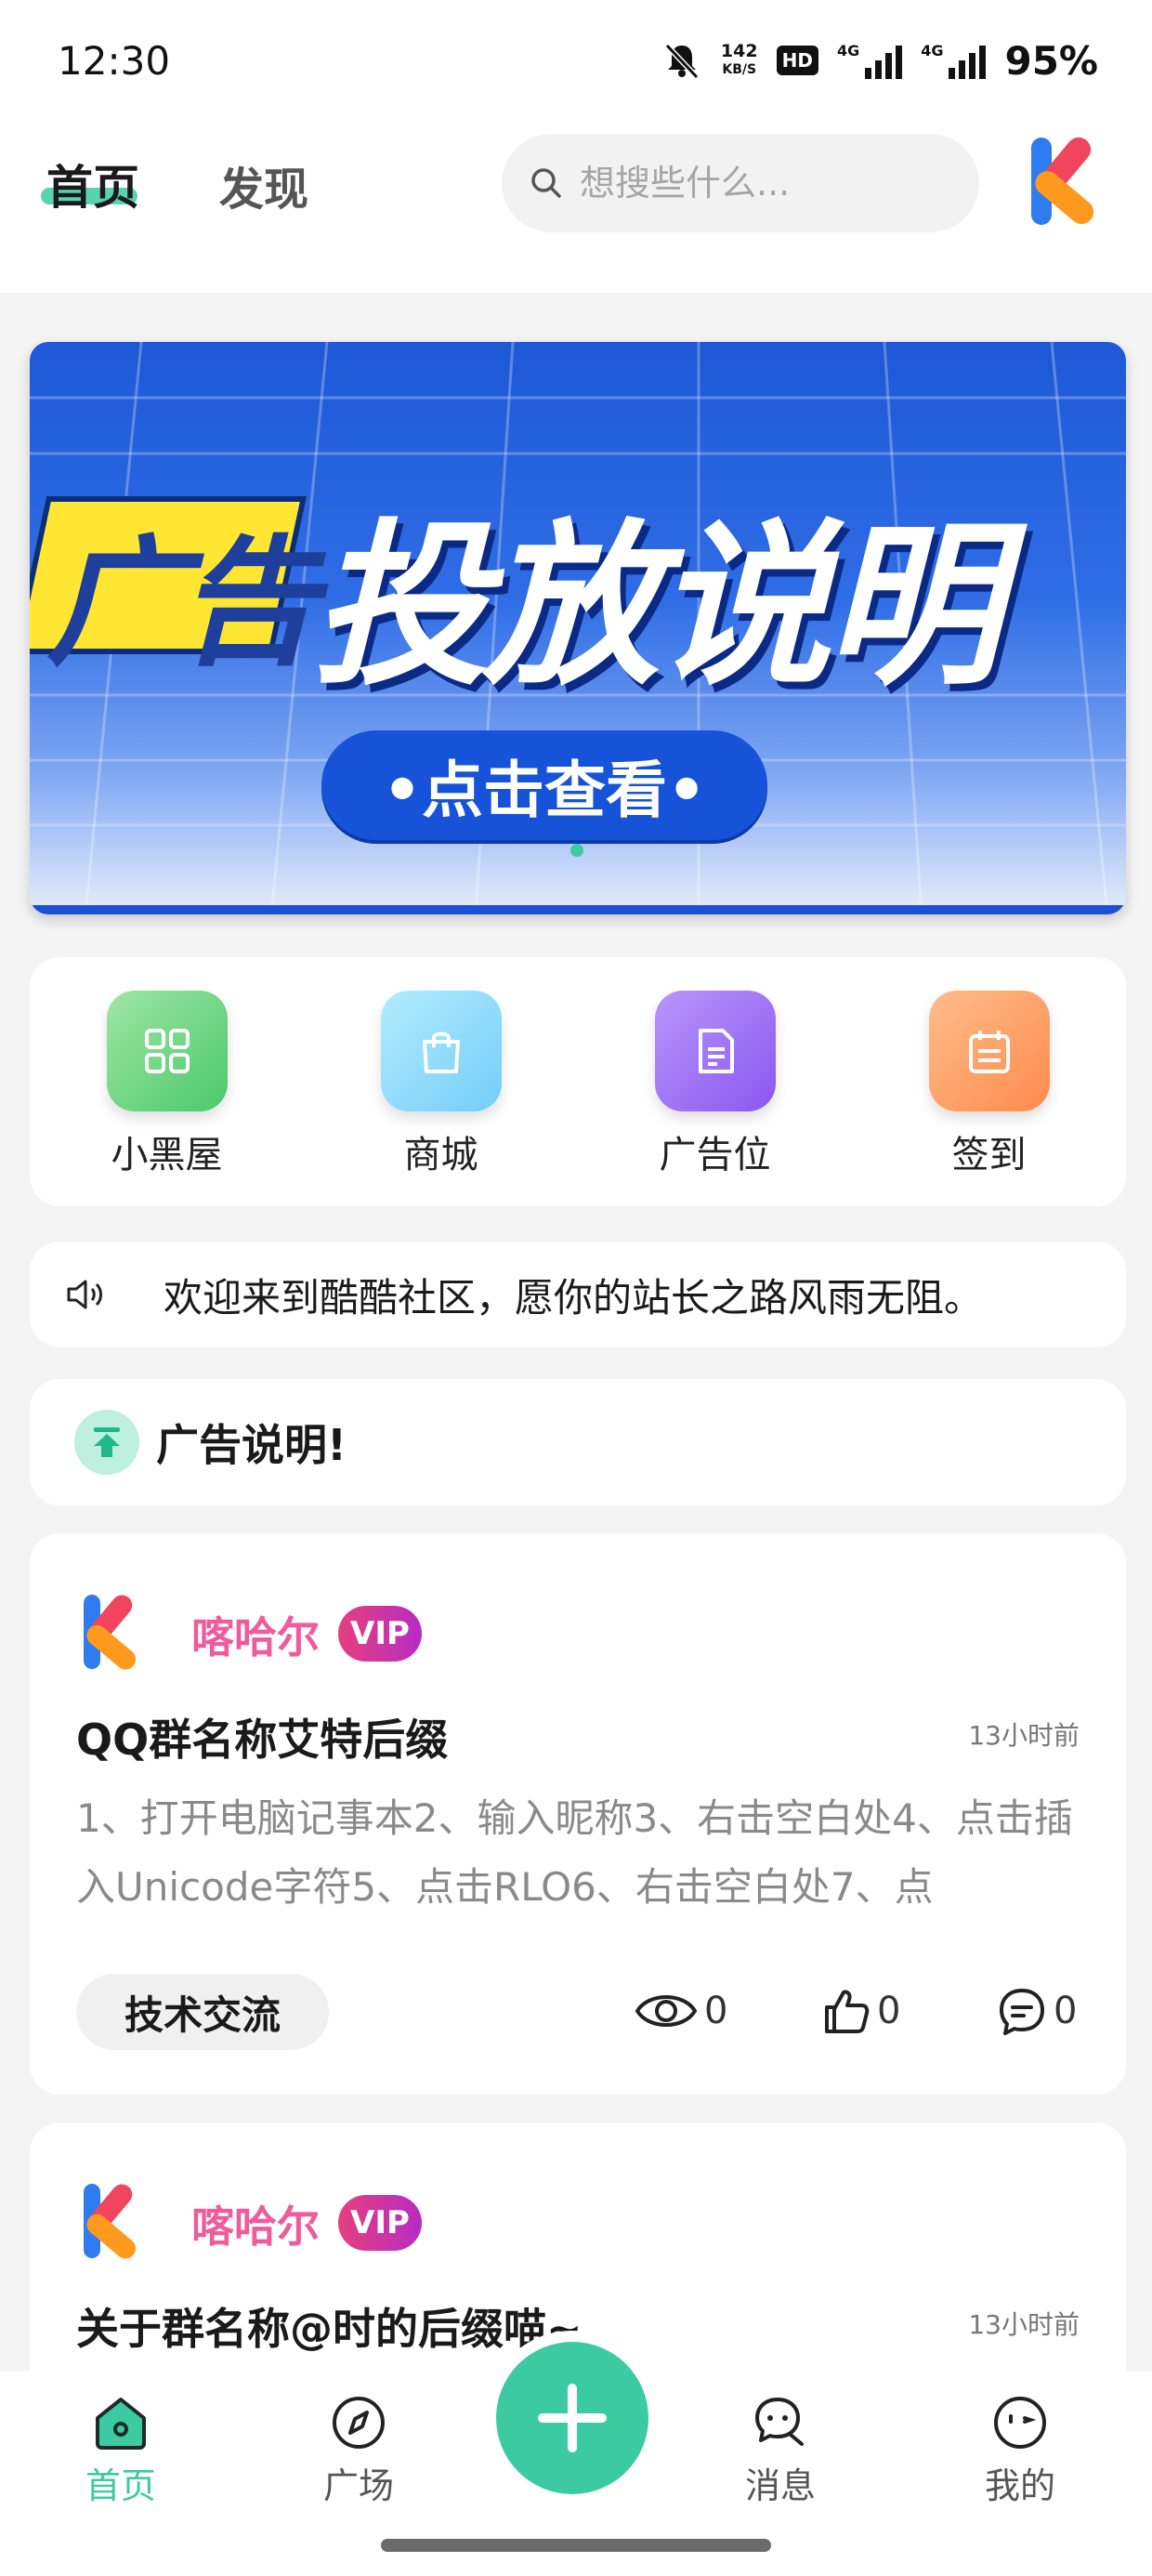 This screenshot has height=2576, width=1152. What do you see at coordinates (1020, 2423) in the screenshot?
I see `smiley-face-icon` at bounding box center [1020, 2423].